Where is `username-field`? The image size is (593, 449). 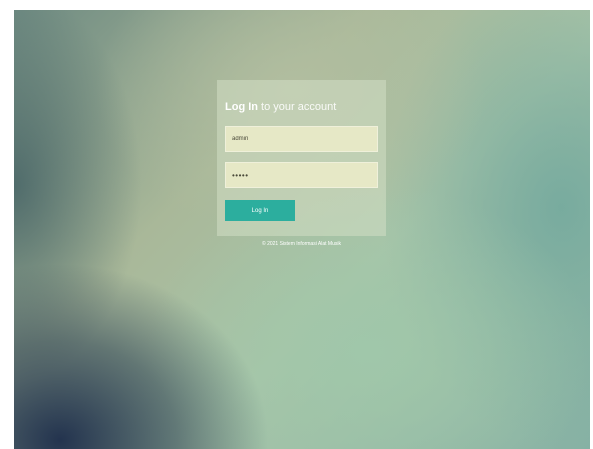
username-field is located at coordinates (301, 139).